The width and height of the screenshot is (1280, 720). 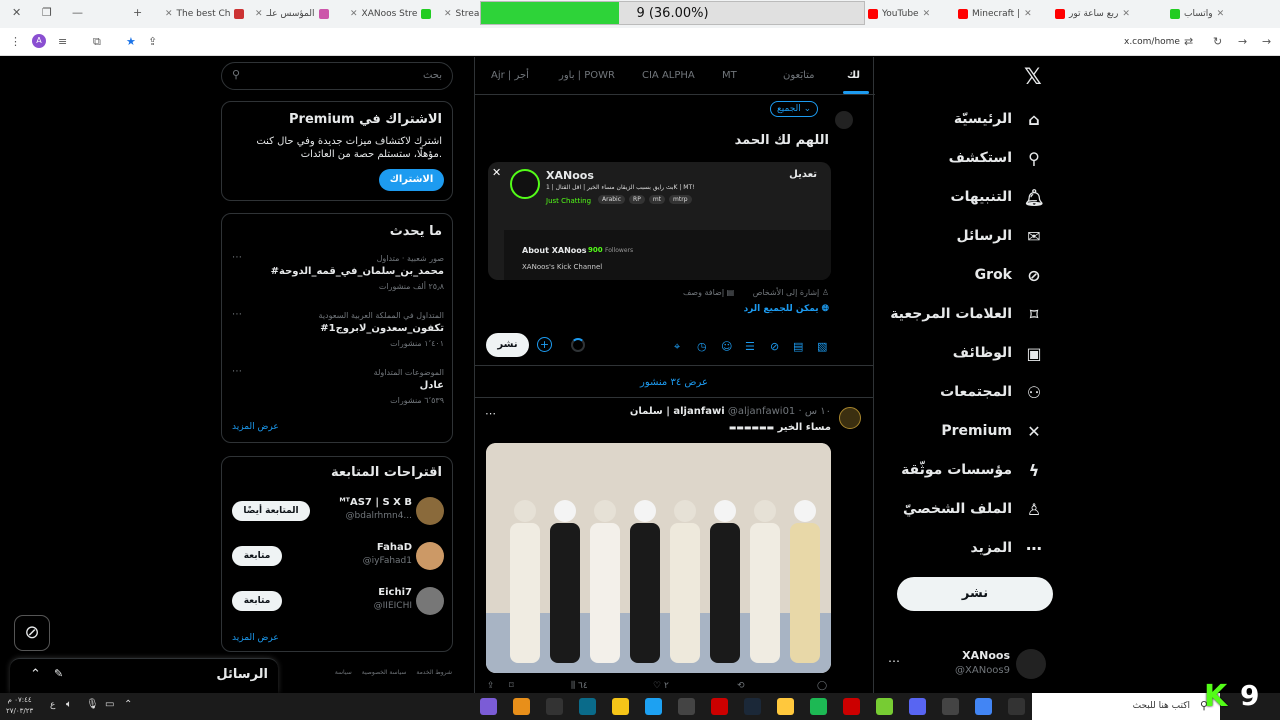 What do you see at coordinates (1188, 41) in the screenshot?
I see `site-settings-icon: ⇄` at bounding box center [1188, 41].